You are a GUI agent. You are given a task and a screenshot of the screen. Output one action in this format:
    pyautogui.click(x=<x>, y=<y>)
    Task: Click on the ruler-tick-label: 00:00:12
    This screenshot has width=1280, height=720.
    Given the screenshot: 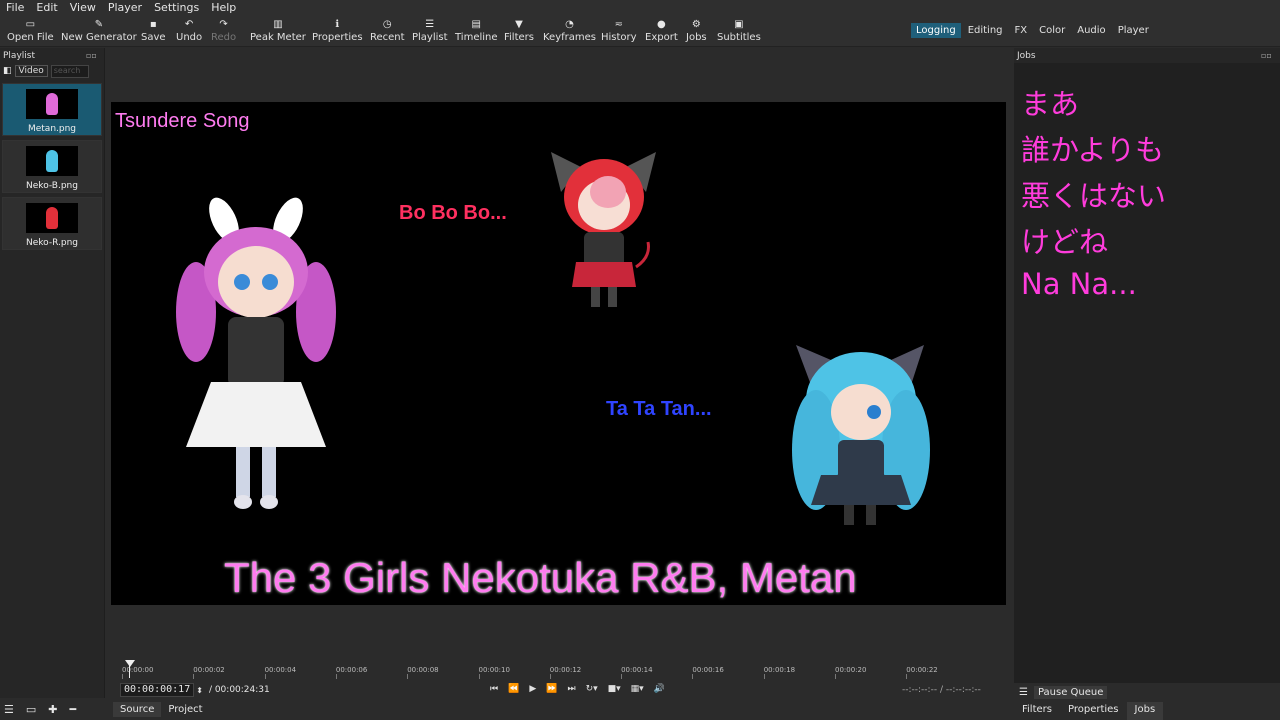 What is the action you would take?
    pyautogui.click(x=565, y=670)
    